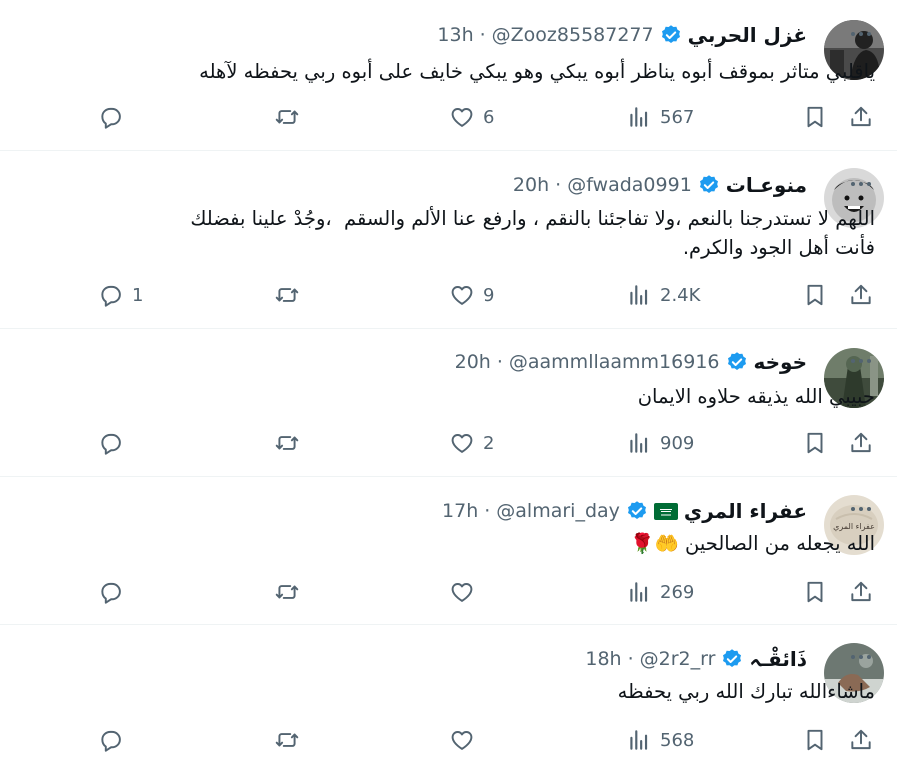 The width and height of the screenshot is (897, 763). What do you see at coordinates (745, 511) in the screenshot?
I see `display-name: عفراء المري` at bounding box center [745, 511].